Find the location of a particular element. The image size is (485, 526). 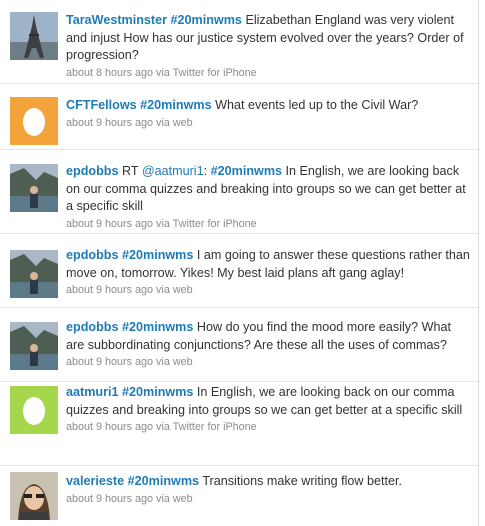

person-photo-icon is located at coordinates (34, 496).